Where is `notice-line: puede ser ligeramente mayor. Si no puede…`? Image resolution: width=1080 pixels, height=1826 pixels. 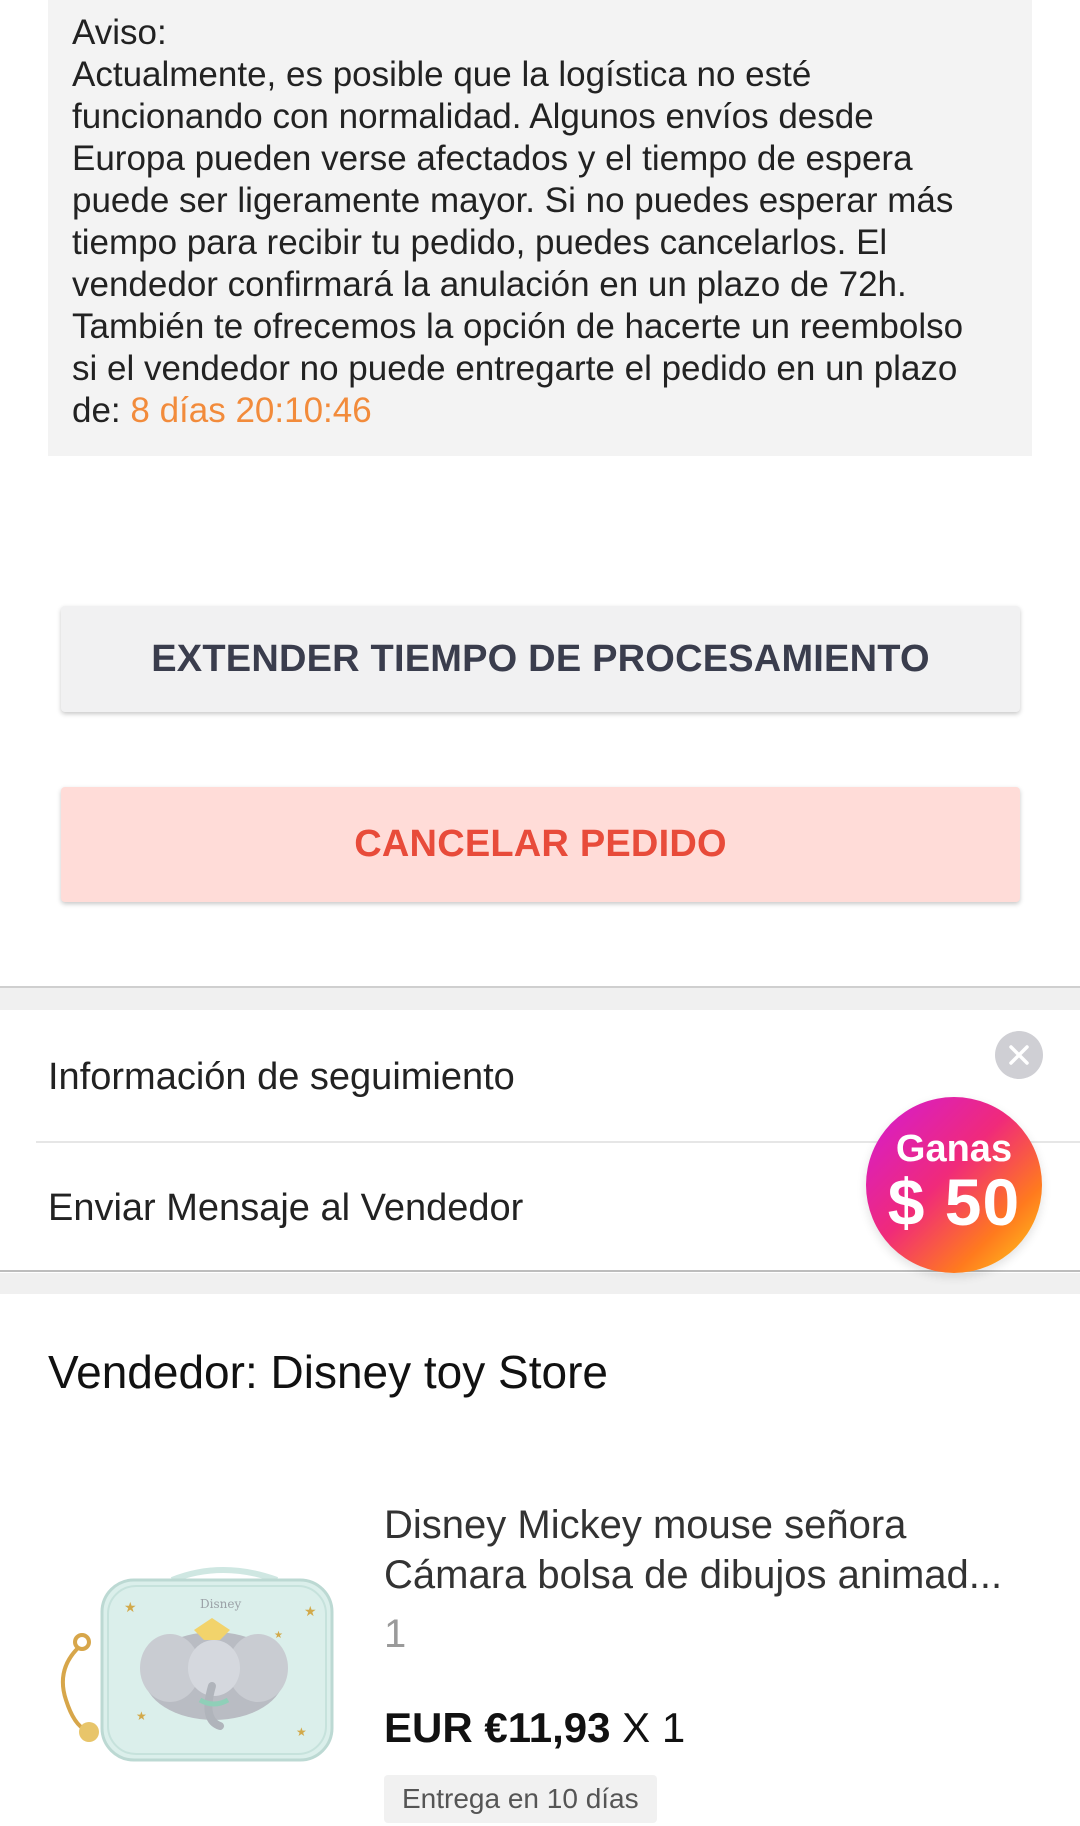
notice-line: puede ser ligeramente mayor. Si no puede… is located at coordinates (513, 200).